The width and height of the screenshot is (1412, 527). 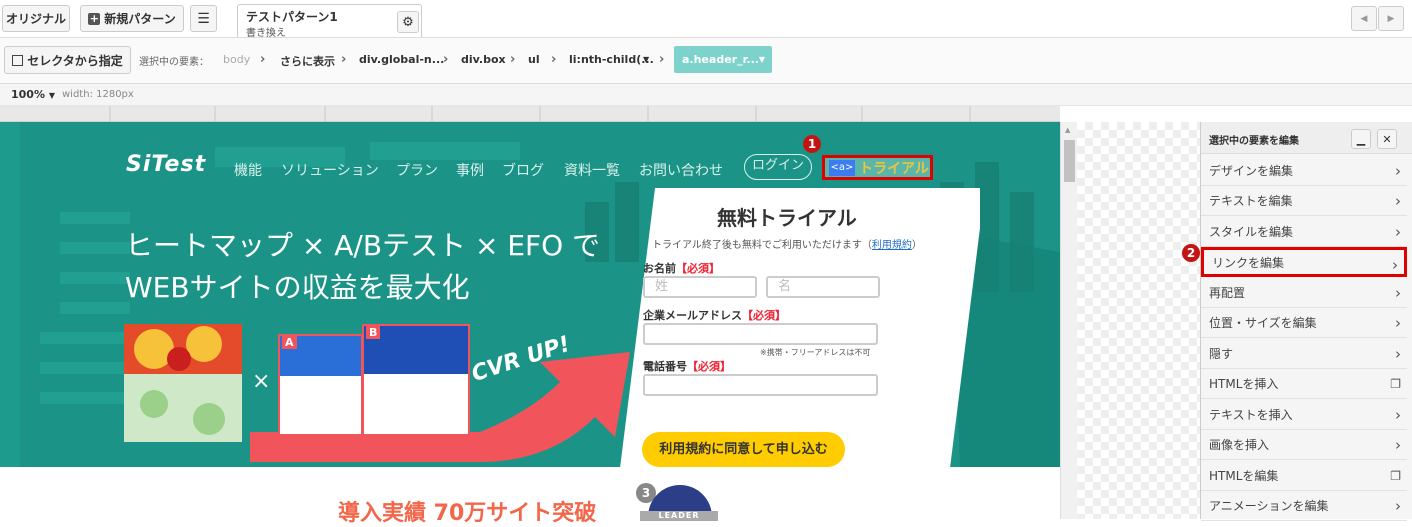 I want to click on list-menu-button: ☰, so click(x=203, y=18).